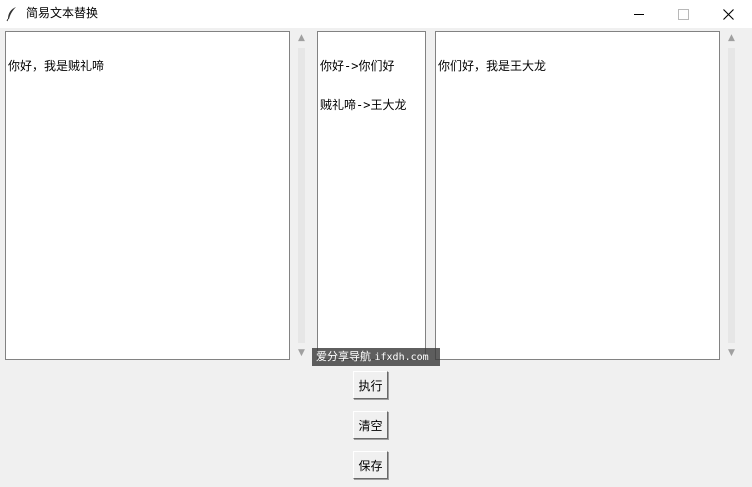  I want to click on replace-rules-area: 你好->你们好 贼礼啼->王大龙, so click(371, 195).